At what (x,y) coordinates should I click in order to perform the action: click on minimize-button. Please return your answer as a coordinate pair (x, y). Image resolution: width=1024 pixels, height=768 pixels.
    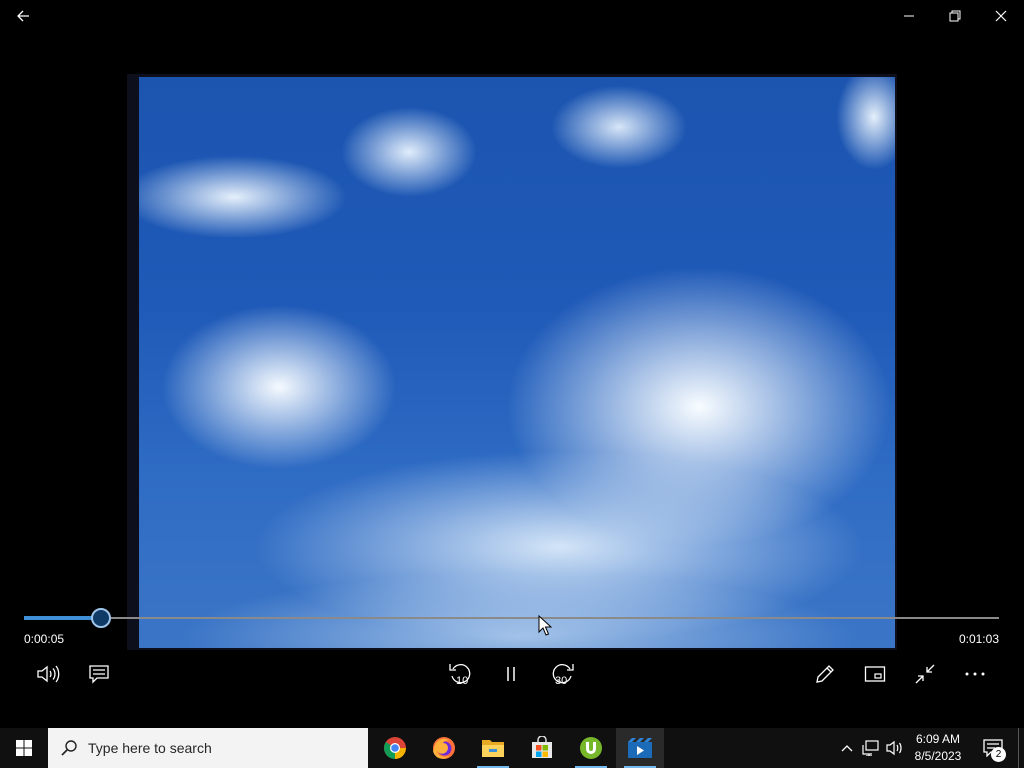
    Looking at the image, I should click on (909, 16).